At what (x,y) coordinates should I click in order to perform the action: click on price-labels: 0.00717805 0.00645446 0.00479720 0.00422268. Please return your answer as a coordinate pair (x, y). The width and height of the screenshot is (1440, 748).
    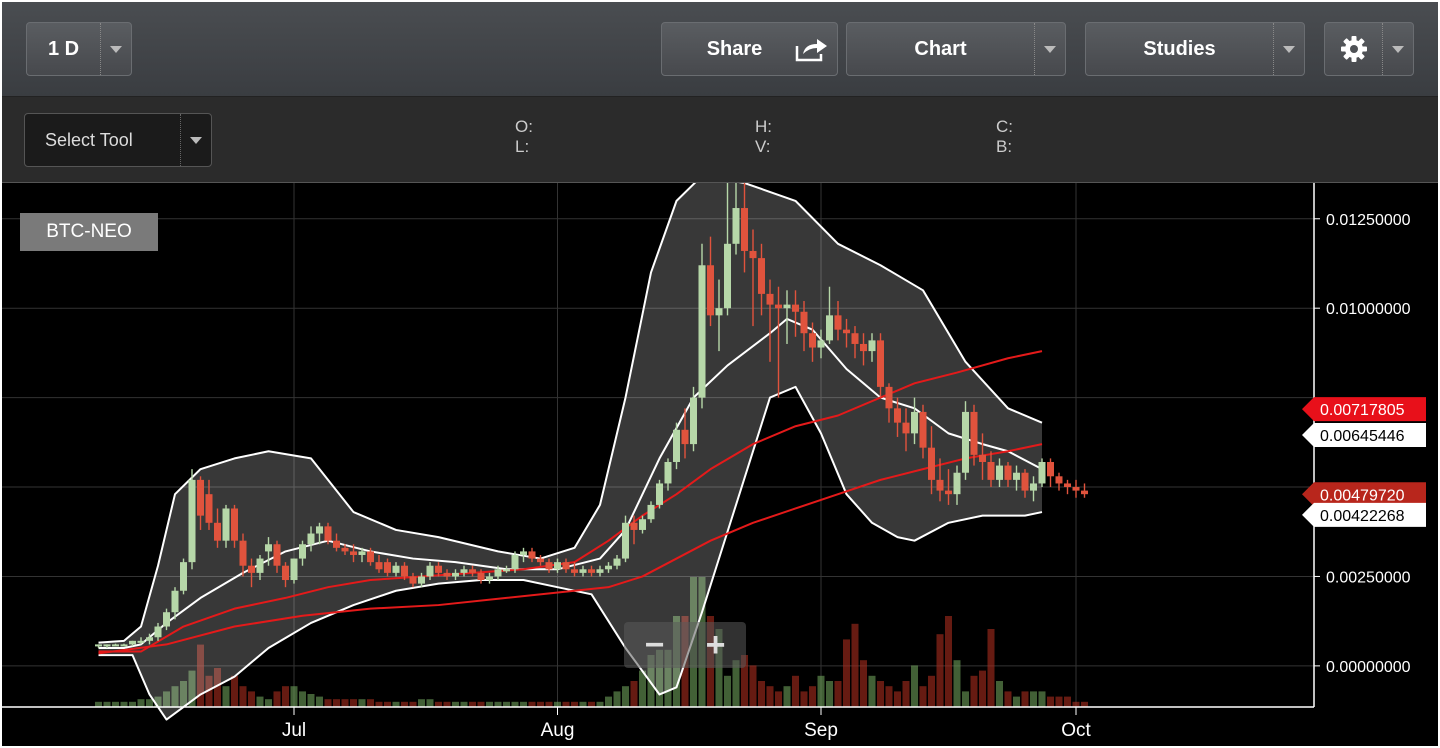
    Looking at the image, I should click on (1364, 462).